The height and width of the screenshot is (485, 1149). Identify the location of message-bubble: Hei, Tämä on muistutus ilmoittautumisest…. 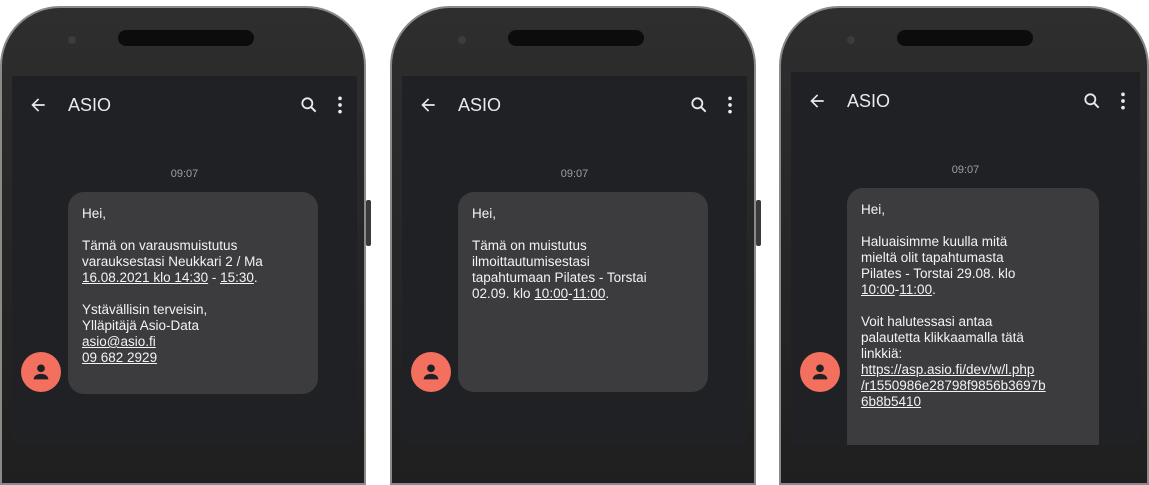
(583, 292).